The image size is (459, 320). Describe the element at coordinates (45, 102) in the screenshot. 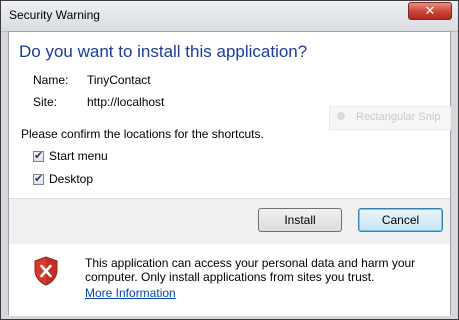

I see `site-label: Site:` at that location.